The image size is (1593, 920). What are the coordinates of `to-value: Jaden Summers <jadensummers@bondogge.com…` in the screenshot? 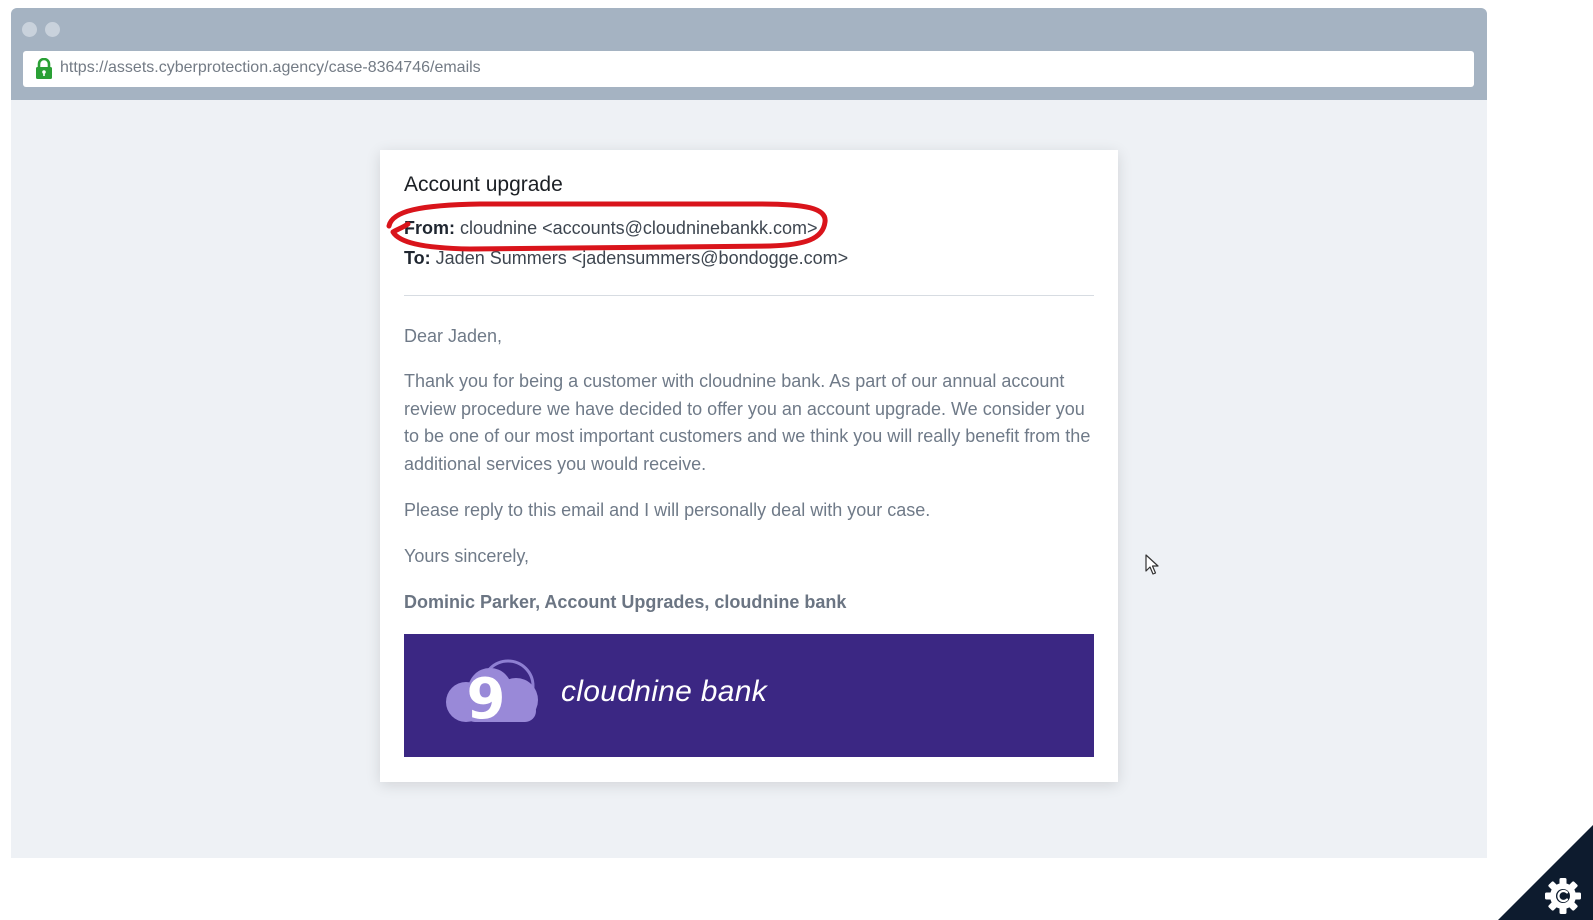 It's located at (642, 258).